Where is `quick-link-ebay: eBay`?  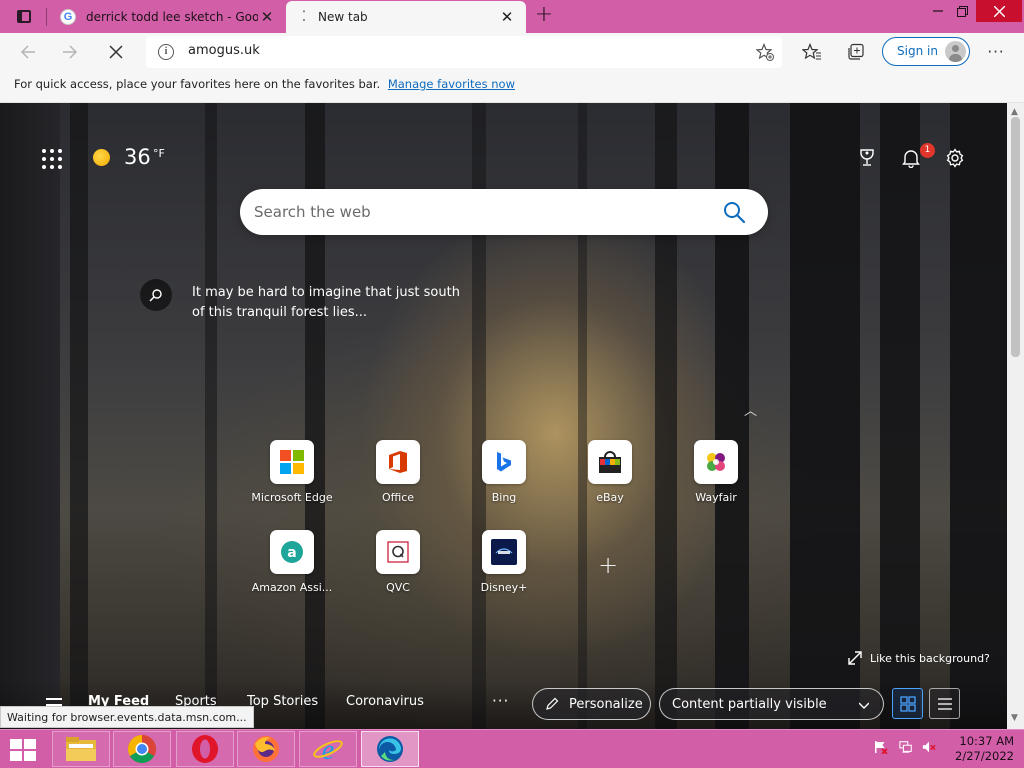
quick-link-ebay: eBay is located at coordinates (610, 480).